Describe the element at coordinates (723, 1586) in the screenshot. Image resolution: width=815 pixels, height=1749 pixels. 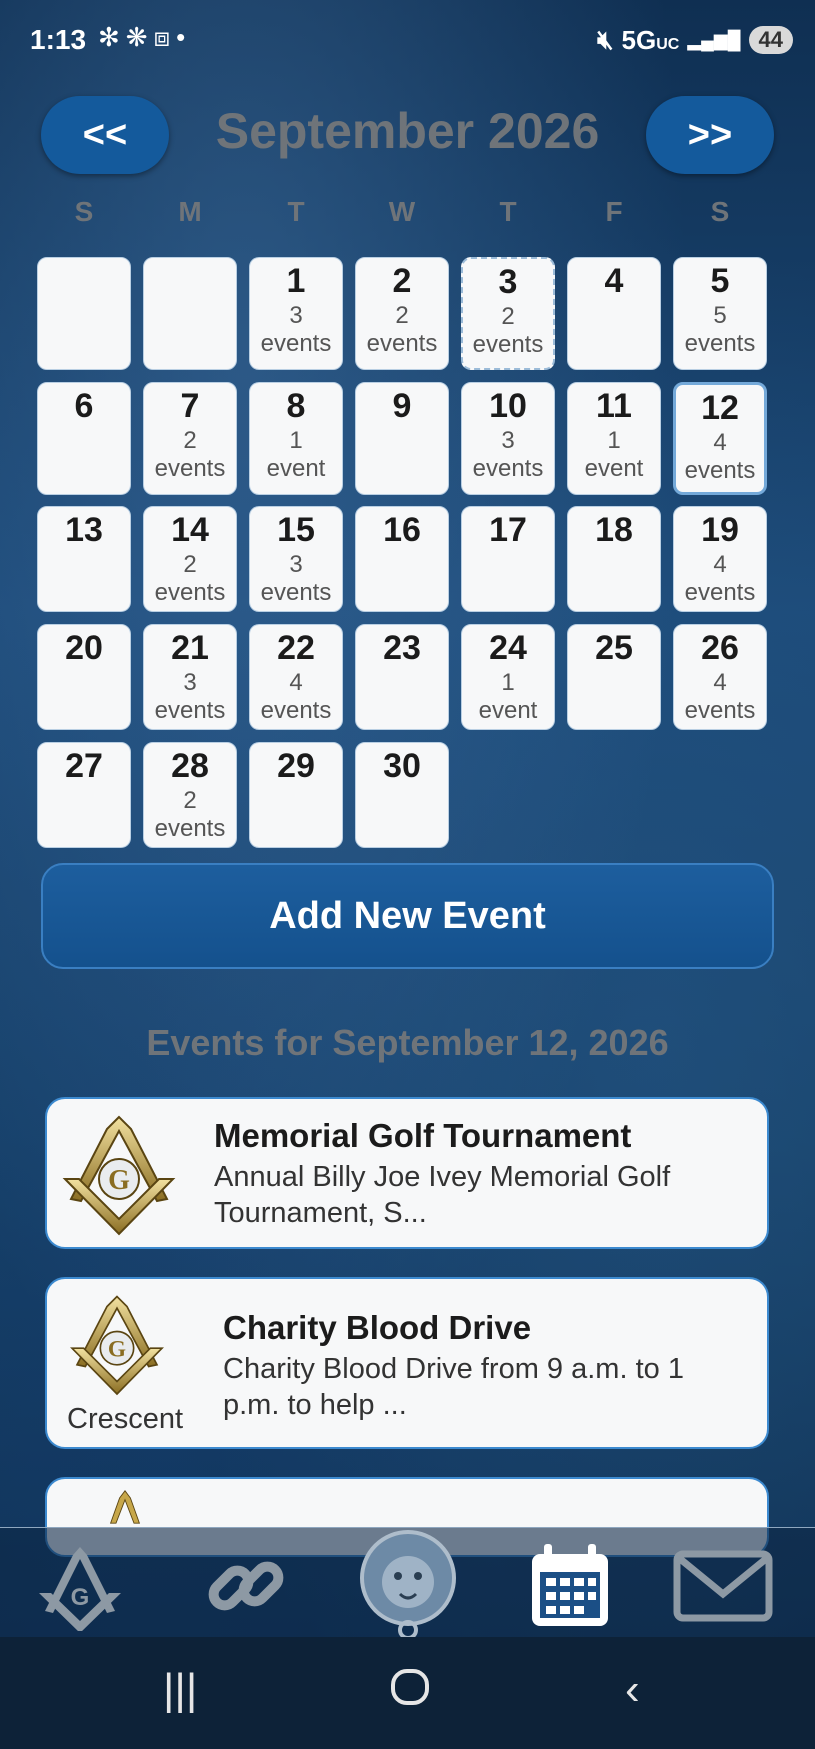
I see `mail-icon` at that location.